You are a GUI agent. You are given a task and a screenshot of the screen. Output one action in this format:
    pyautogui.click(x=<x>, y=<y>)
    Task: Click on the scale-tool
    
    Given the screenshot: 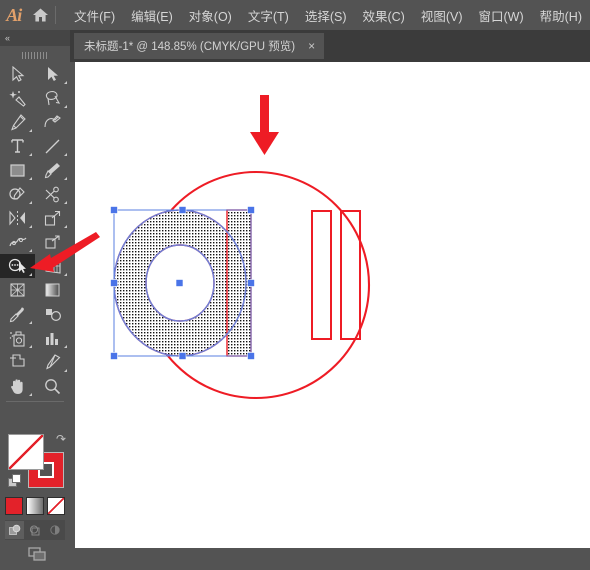 What is the action you would take?
    pyautogui.click(x=52, y=218)
    